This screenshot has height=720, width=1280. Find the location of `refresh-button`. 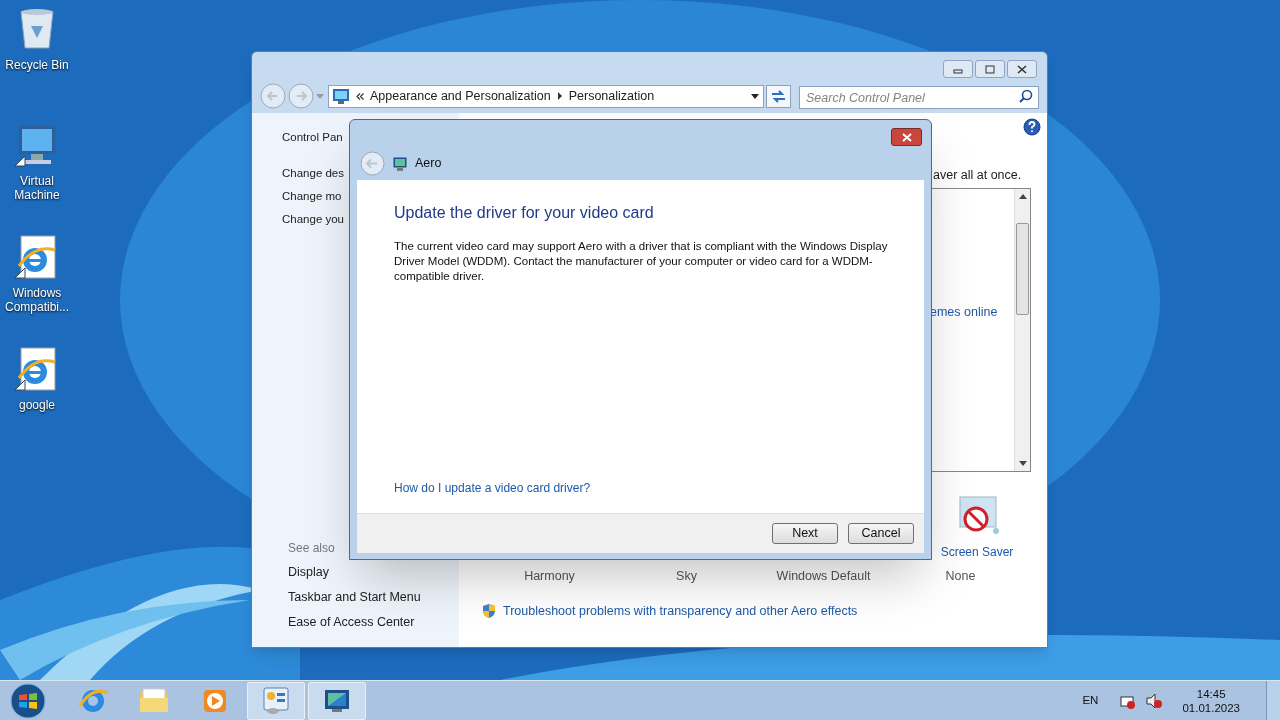

refresh-button is located at coordinates (778, 96).